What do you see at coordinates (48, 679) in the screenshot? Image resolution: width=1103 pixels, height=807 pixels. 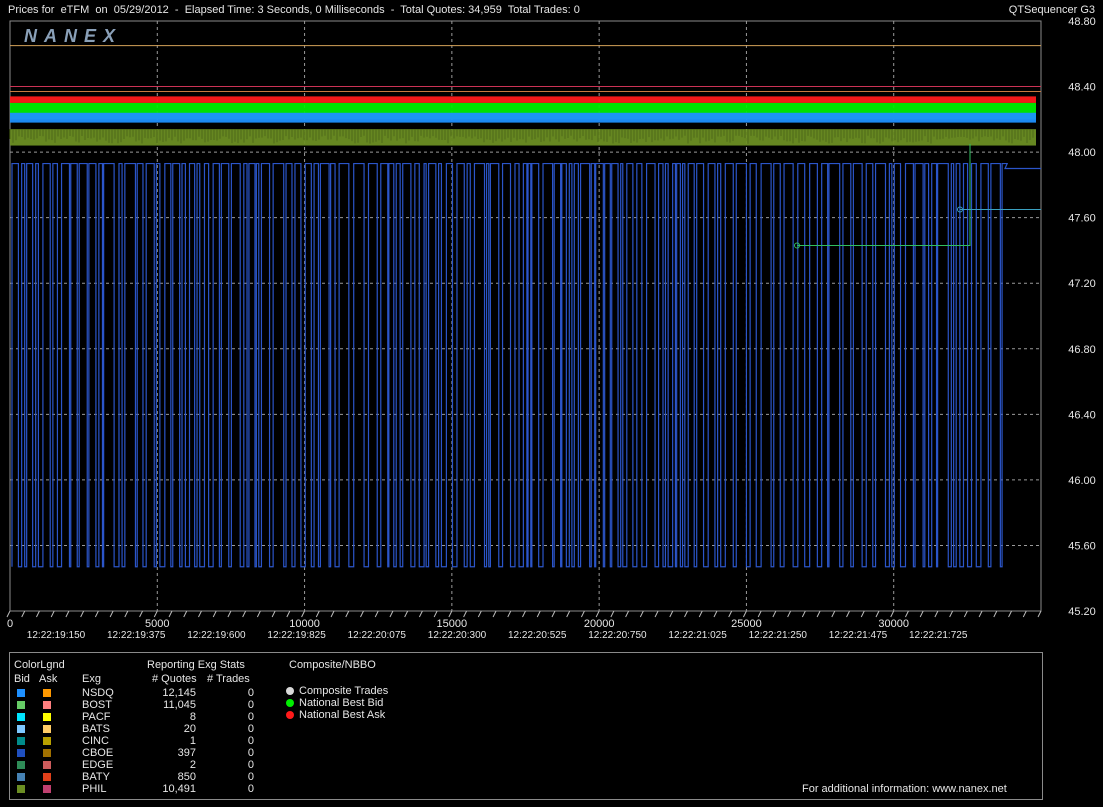 I see `legend-ask-header: Ask` at bounding box center [48, 679].